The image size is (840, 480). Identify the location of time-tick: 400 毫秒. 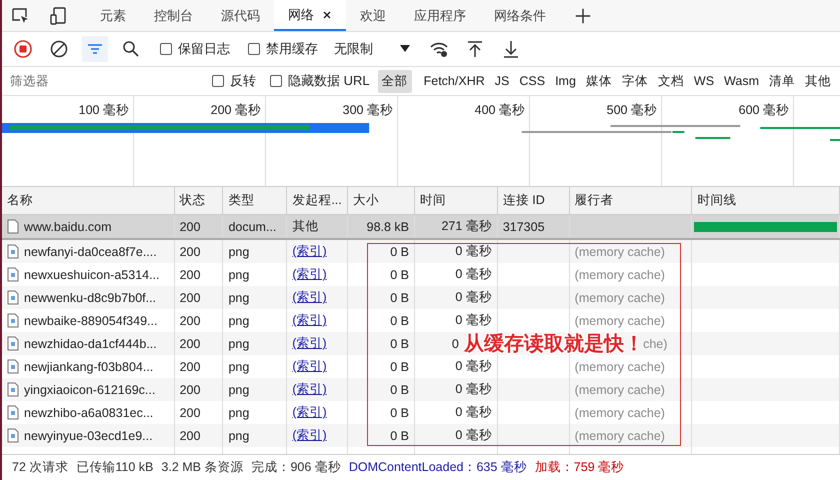
(499, 110).